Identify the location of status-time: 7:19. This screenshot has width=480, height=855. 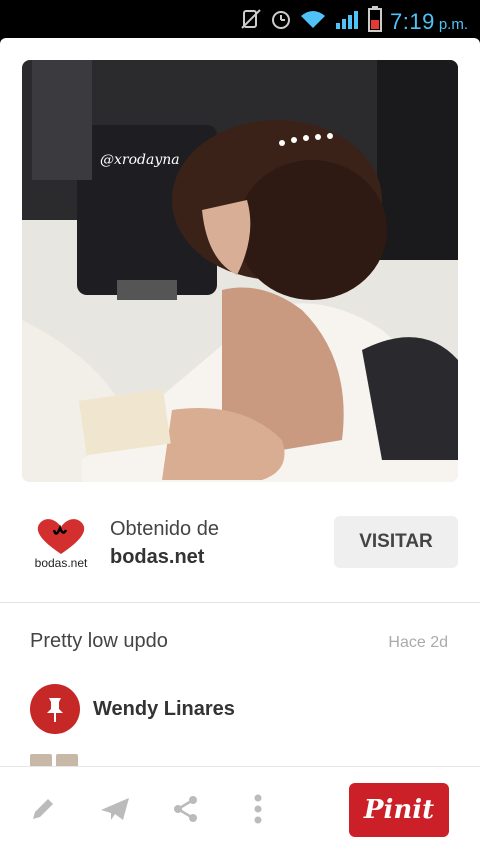
(412, 21).